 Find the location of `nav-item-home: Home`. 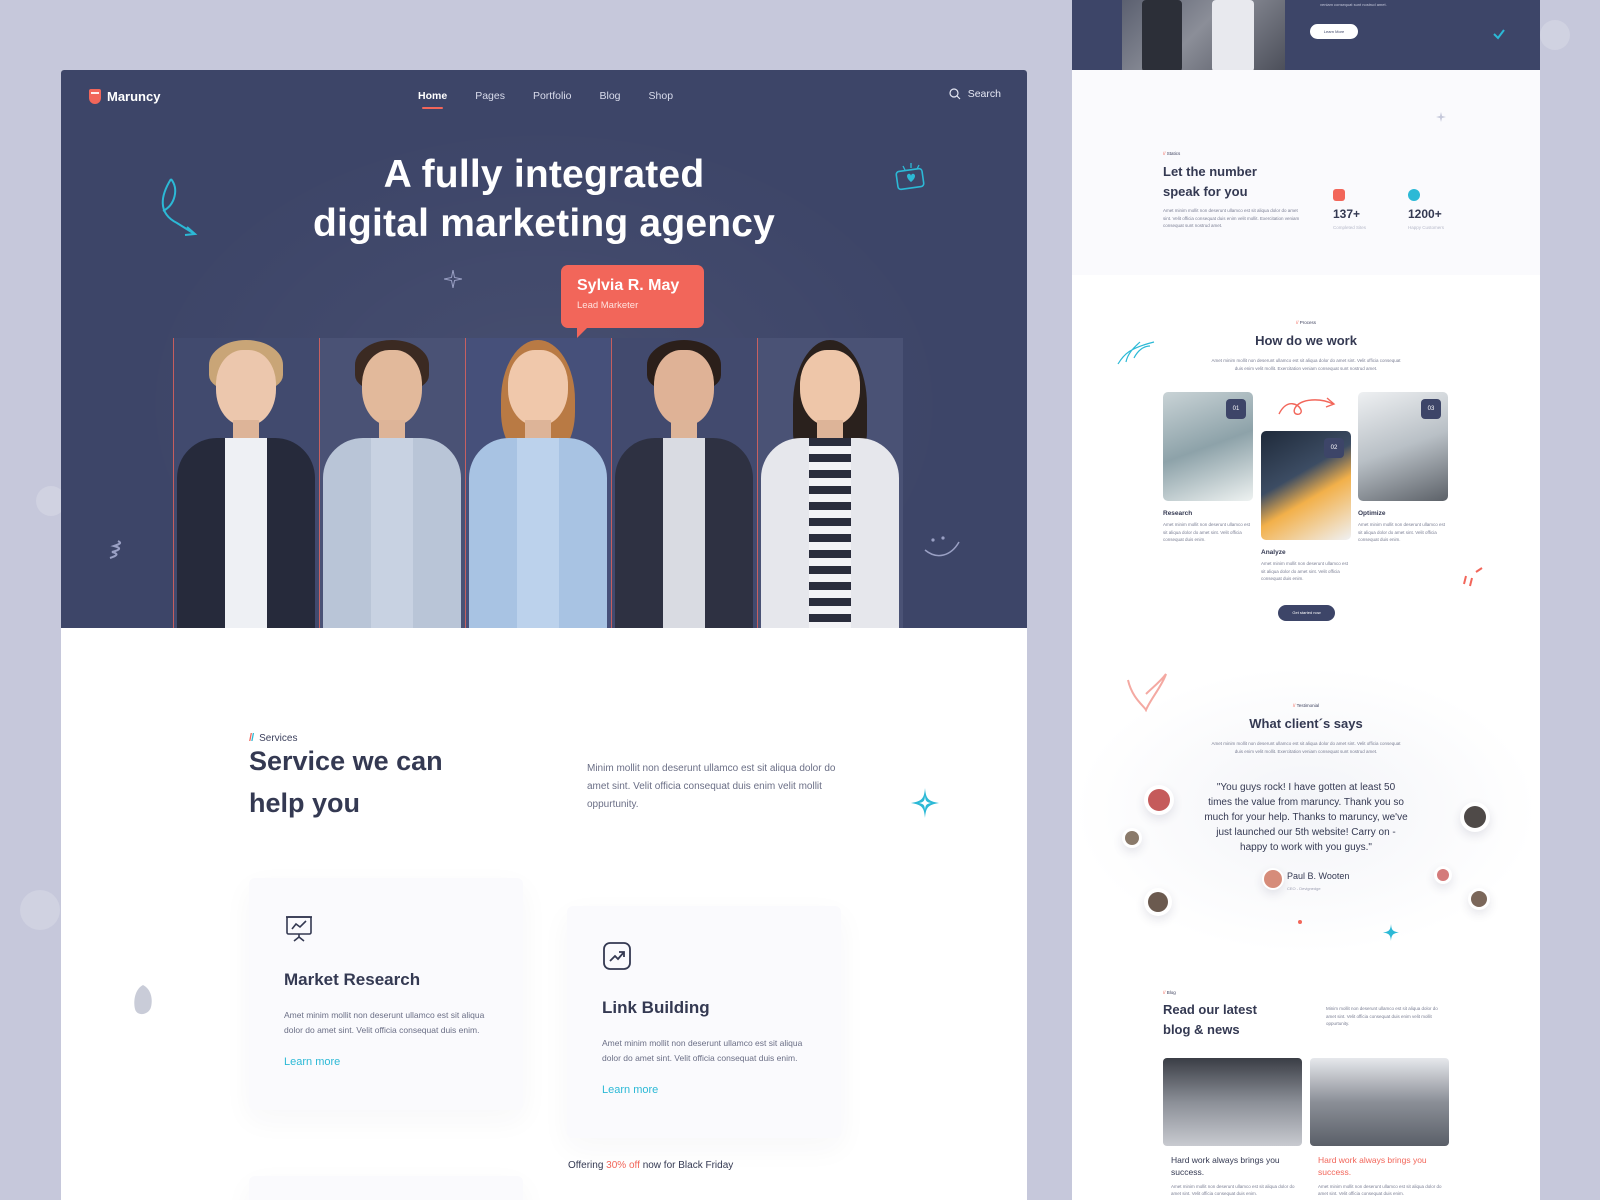

nav-item-home: Home is located at coordinates (432, 99).